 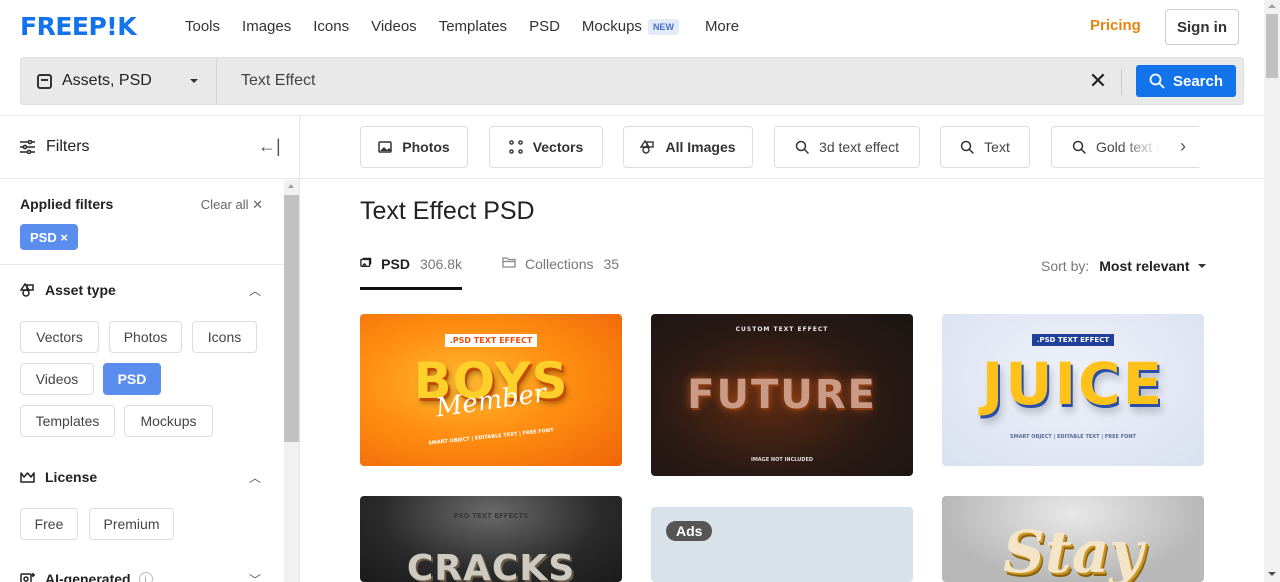 What do you see at coordinates (782, 544) in the screenshot?
I see `ad-card: Ads` at bounding box center [782, 544].